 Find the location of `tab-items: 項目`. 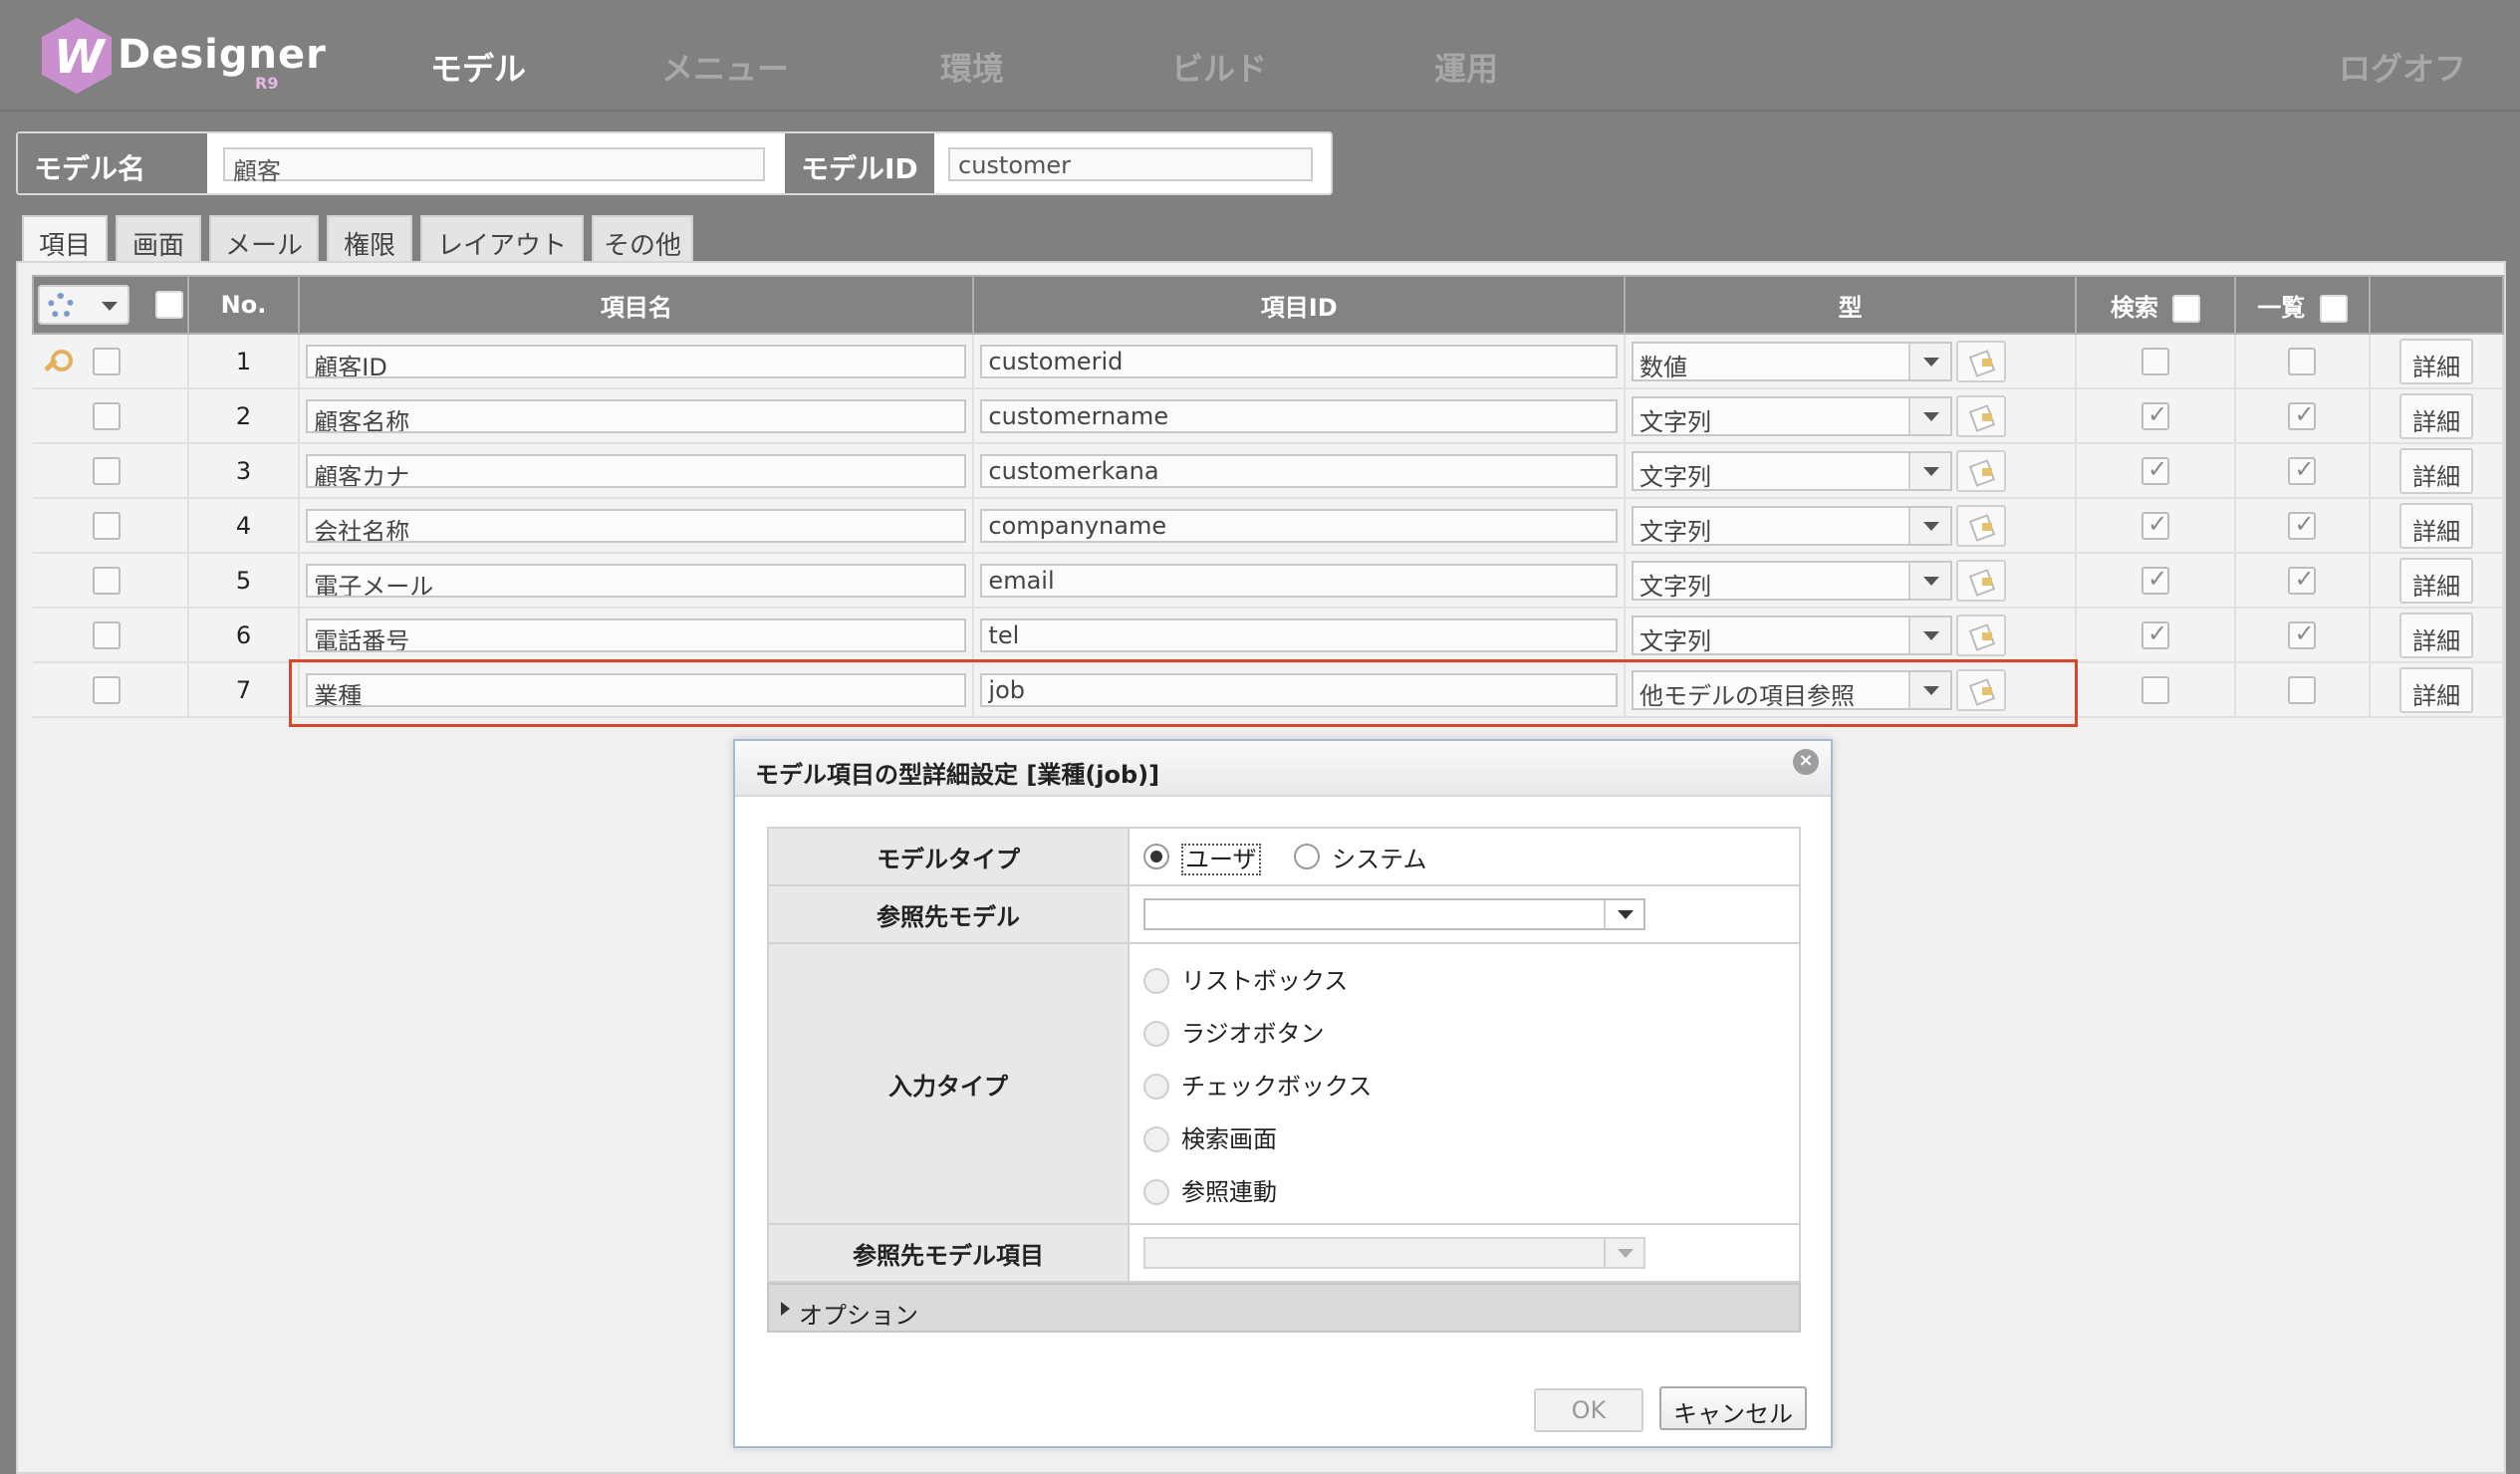

tab-items: 項目 is located at coordinates (65, 239).